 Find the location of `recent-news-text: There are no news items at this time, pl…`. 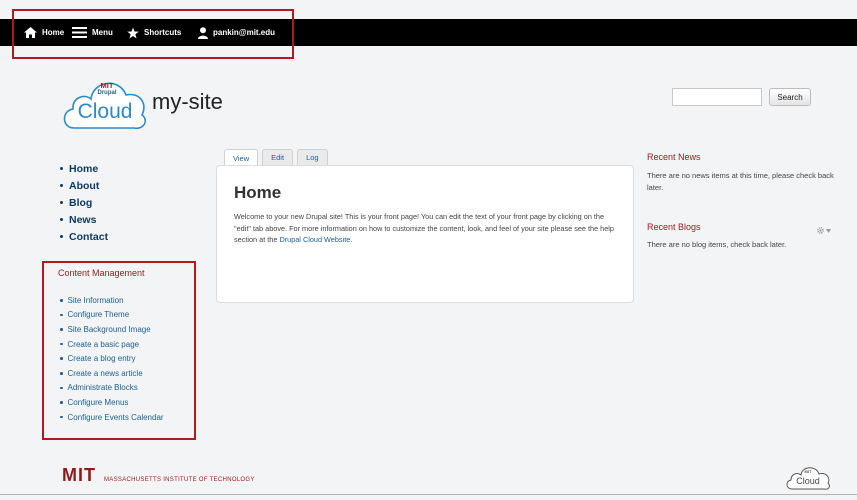

recent-news-text: There are no news items at this time, pl… is located at coordinates (740, 181).